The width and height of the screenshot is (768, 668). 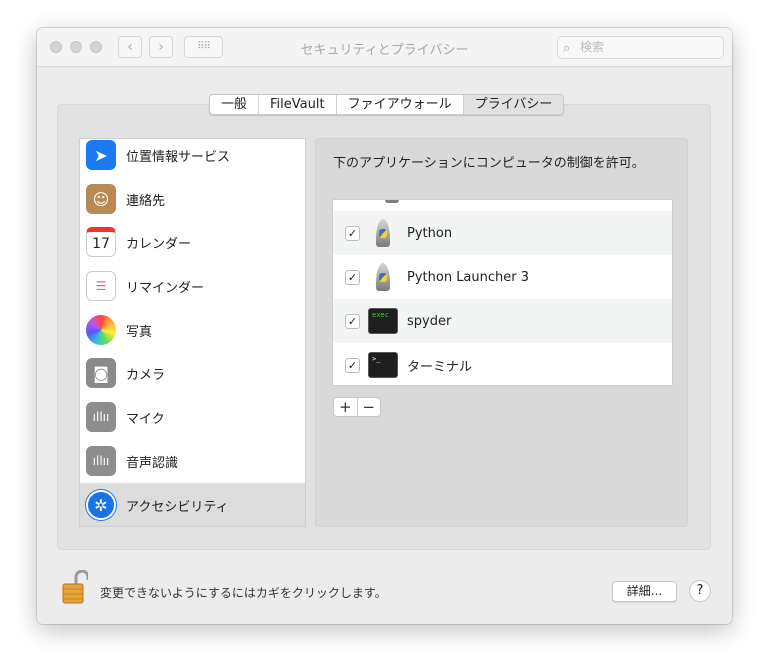 What do you see at coordinates (567, 48) in the screenshot?
I see `search-icon: ⌕` at bounding box center [567, 48].